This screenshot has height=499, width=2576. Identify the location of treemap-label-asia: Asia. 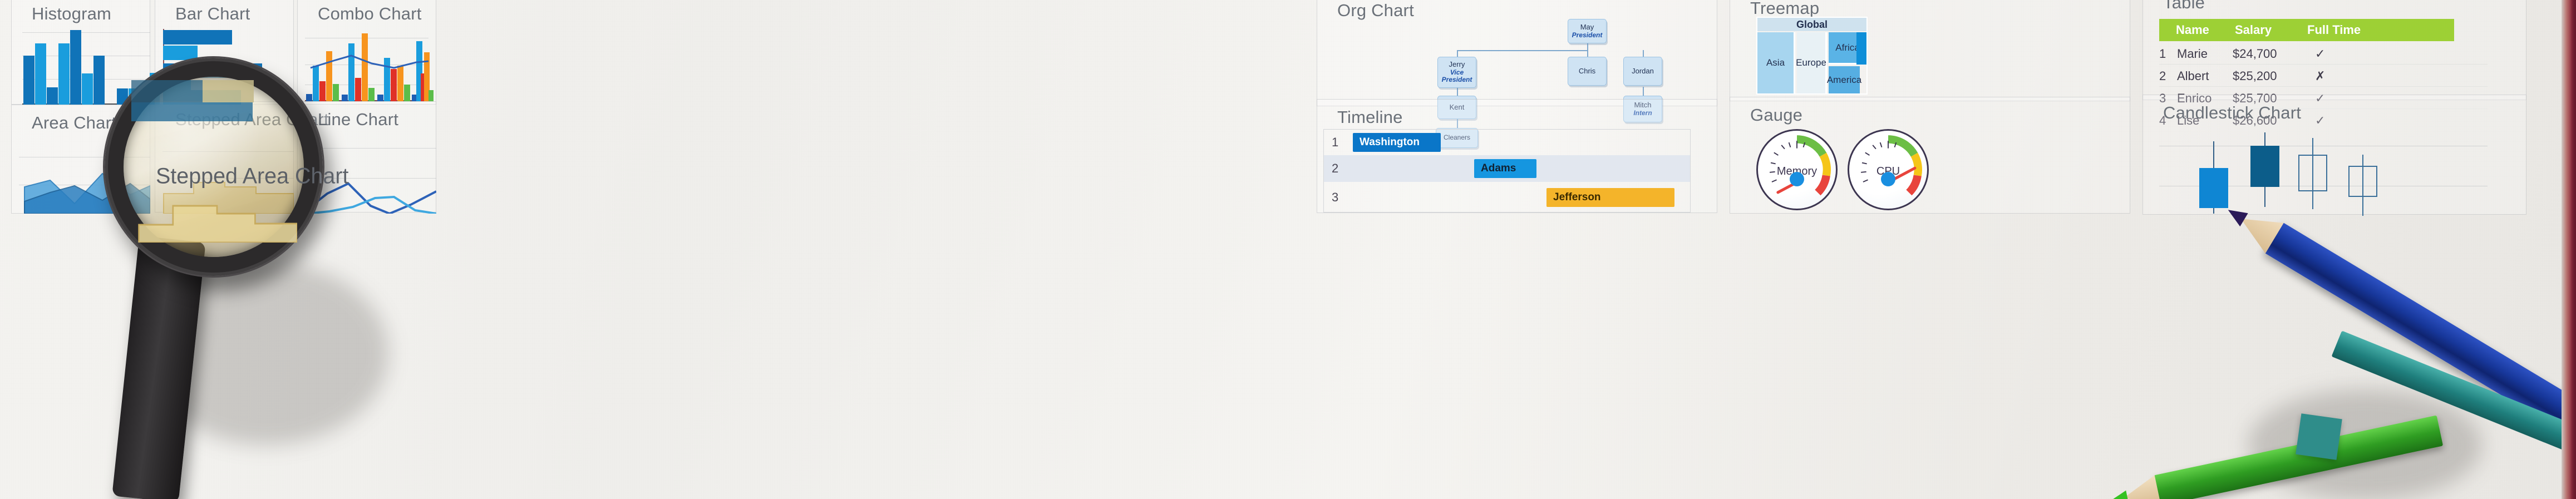
(1775, 62).